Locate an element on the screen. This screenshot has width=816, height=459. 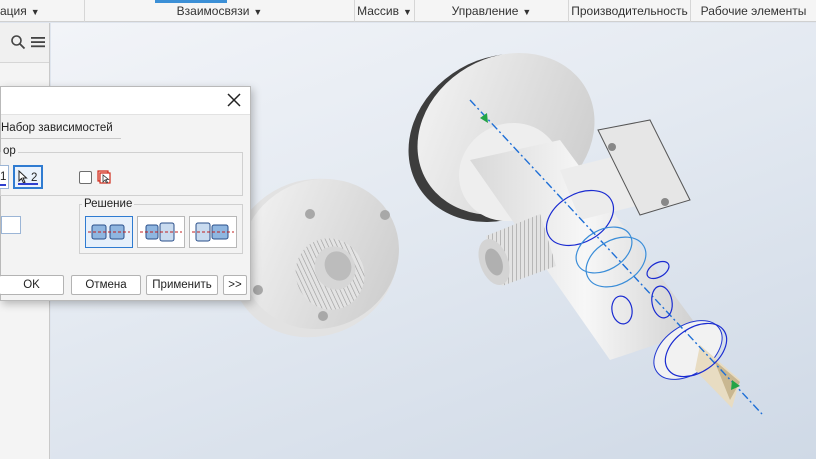
ribbon-panel-label: Рабочие элементы is located at coordinates (753, 11).